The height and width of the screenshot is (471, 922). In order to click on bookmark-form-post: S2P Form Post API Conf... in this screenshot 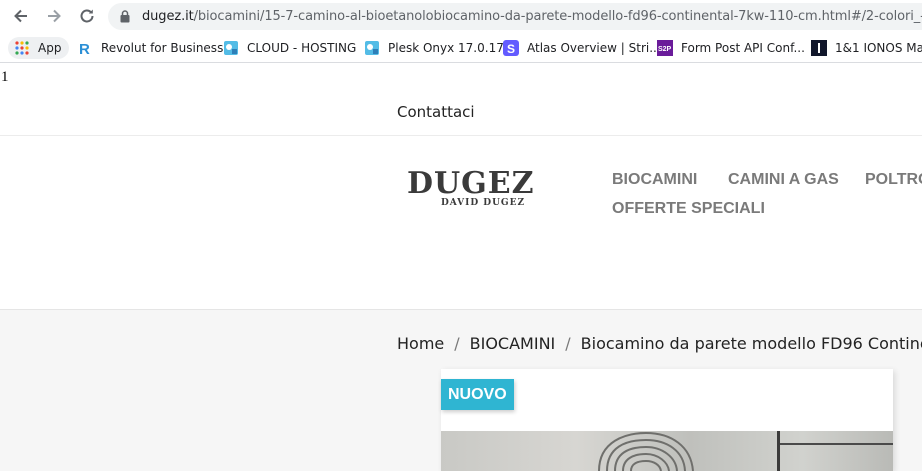, I will do `click(731, 48)`.